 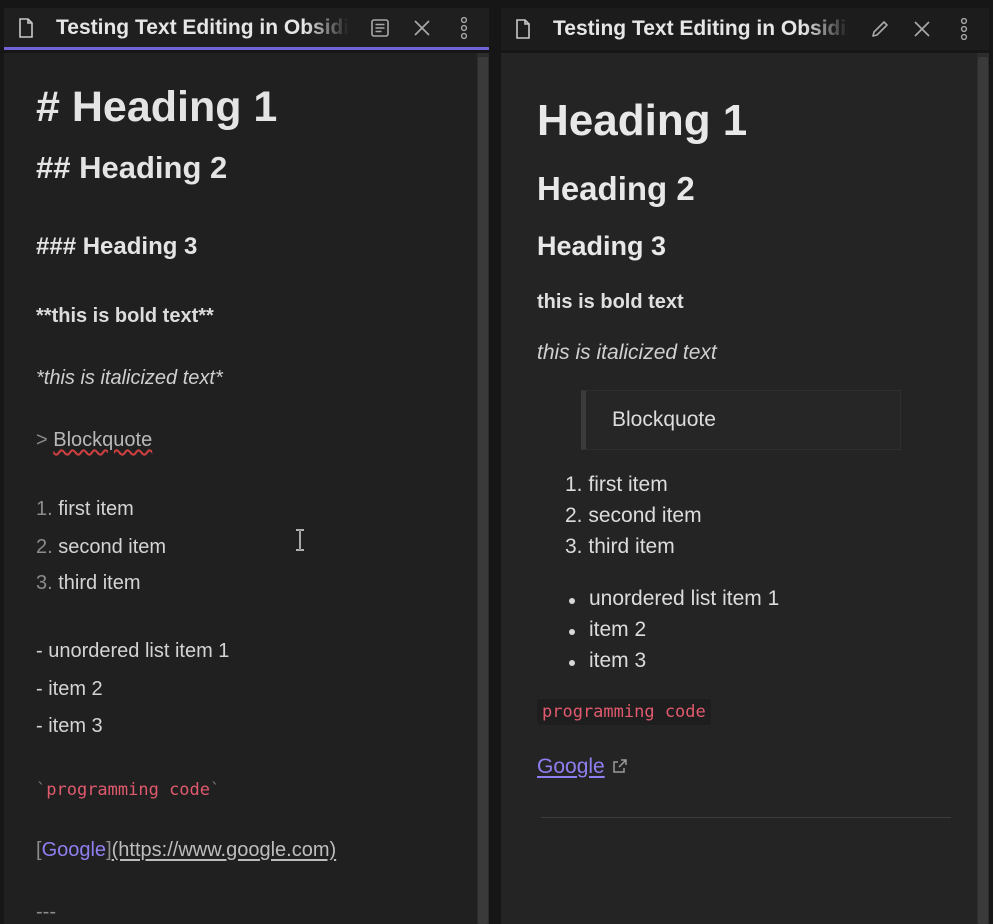 I want to click on editor-tab-header: Testing Text Editing in Obsidian, so click(x=246, y=29).